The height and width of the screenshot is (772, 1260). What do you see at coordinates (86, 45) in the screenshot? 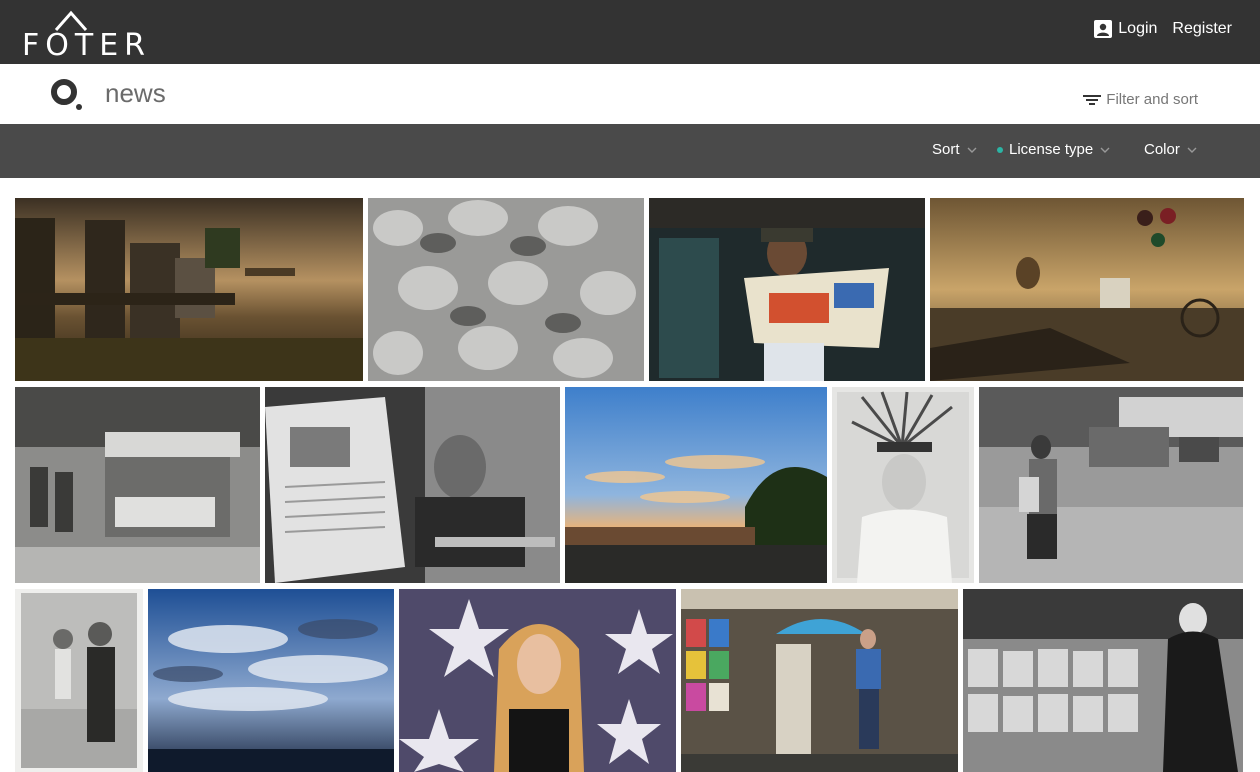
I see `logo-text: FOTER` at bounding box center [86, 45].